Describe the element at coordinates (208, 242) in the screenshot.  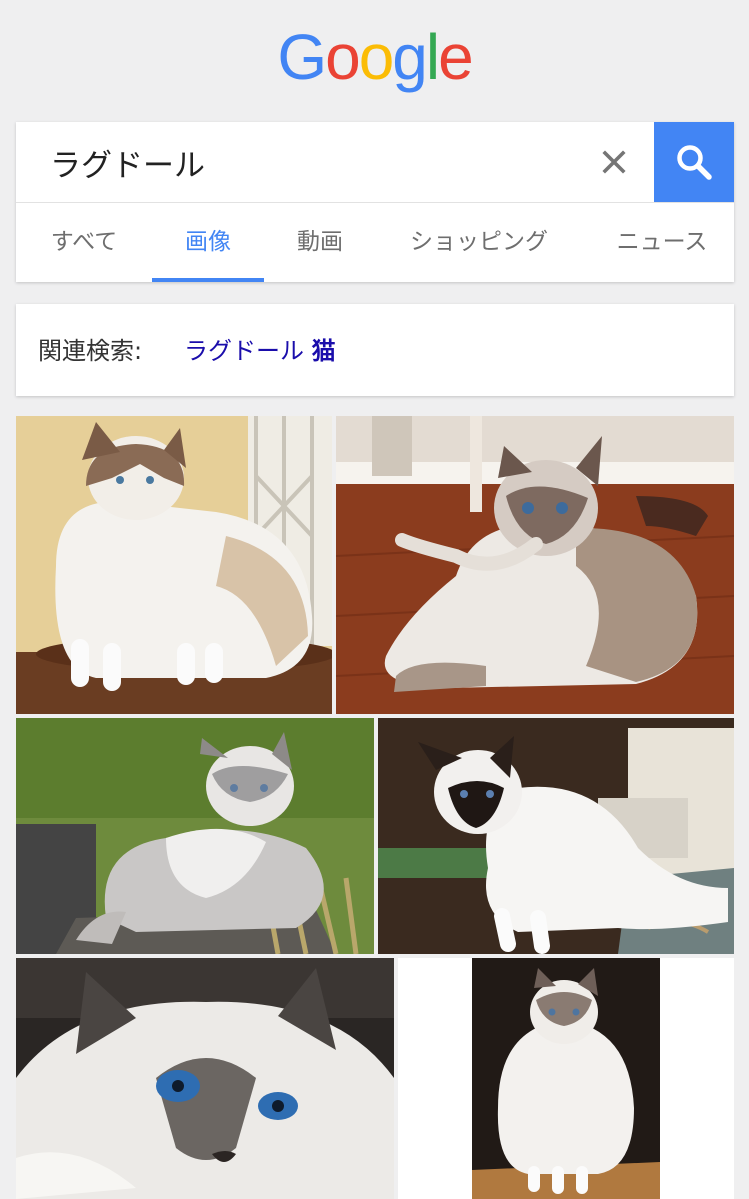
I see `tab-images: 画像` at that location.